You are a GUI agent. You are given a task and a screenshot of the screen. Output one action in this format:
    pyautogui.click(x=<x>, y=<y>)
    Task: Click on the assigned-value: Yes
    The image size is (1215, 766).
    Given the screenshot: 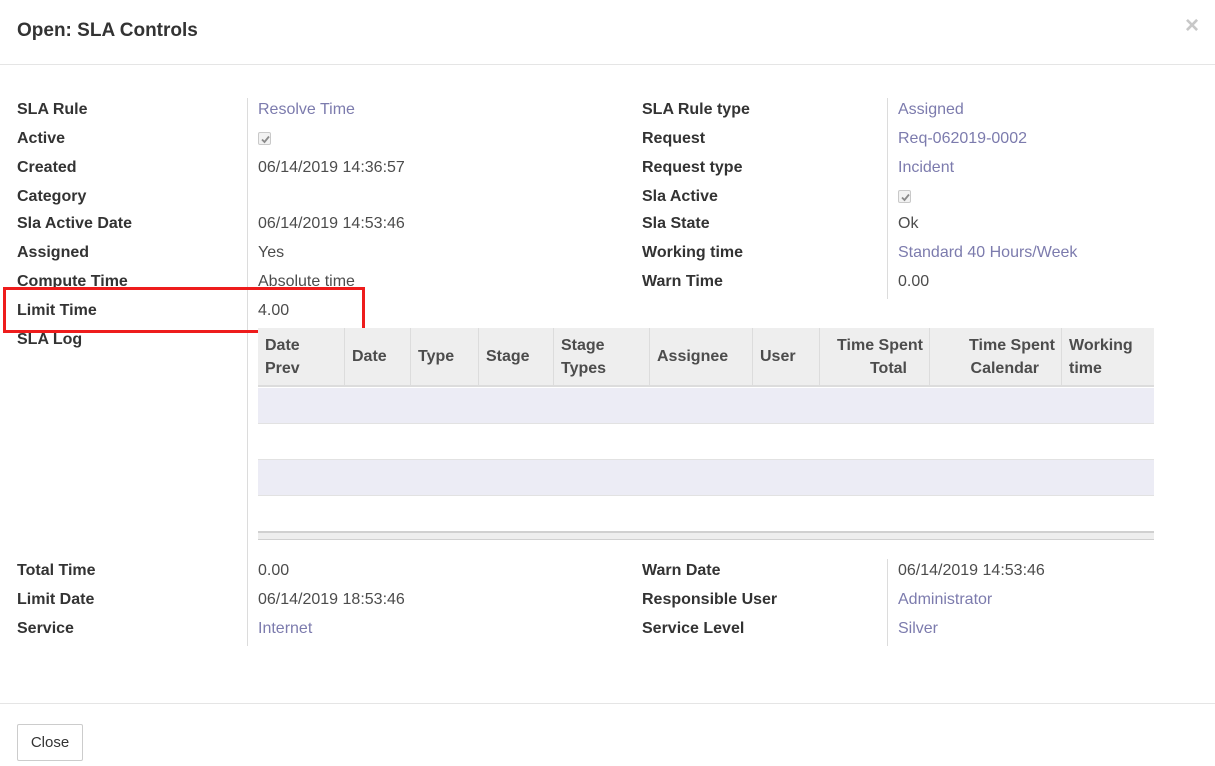 What is the action you would take?
    pyautogui.click(x=271, y=252)
    